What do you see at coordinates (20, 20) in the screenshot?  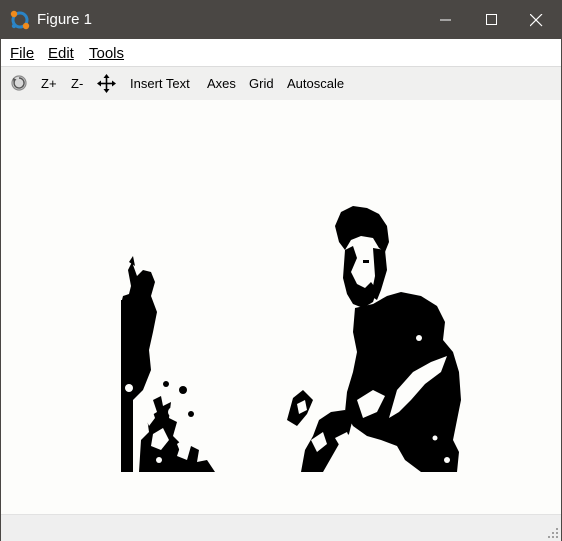 I see `octave-logo-icon` at bounding box center [20, 20].